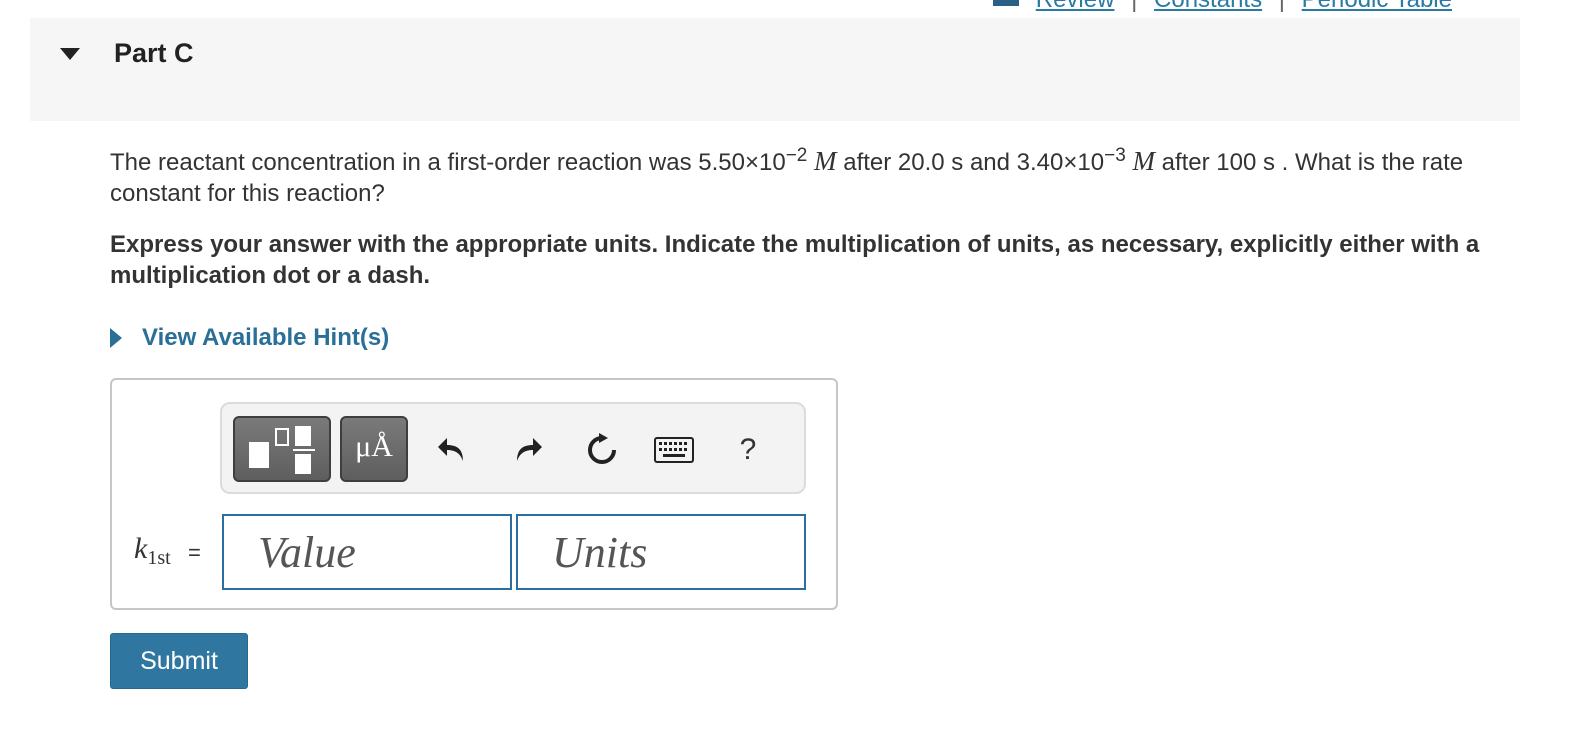  I want to click on units-input, so click(661, 552).